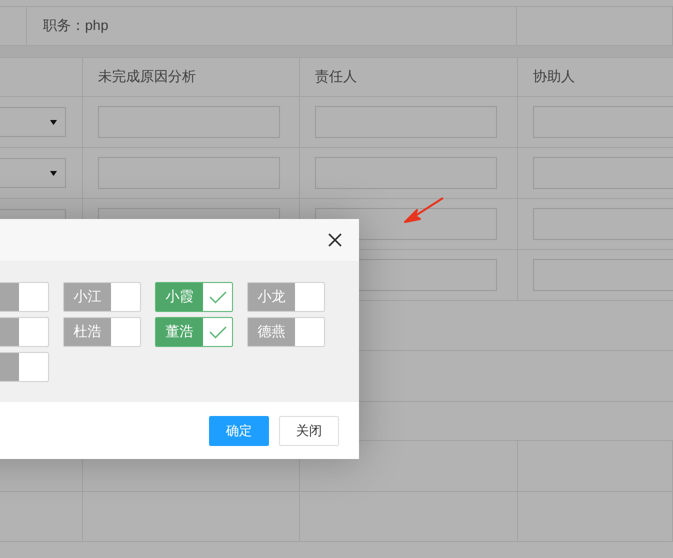 The height and width of the screenshot is (558, 673). I want to click on checkbox-tag: 小龙, so click(286, 297).